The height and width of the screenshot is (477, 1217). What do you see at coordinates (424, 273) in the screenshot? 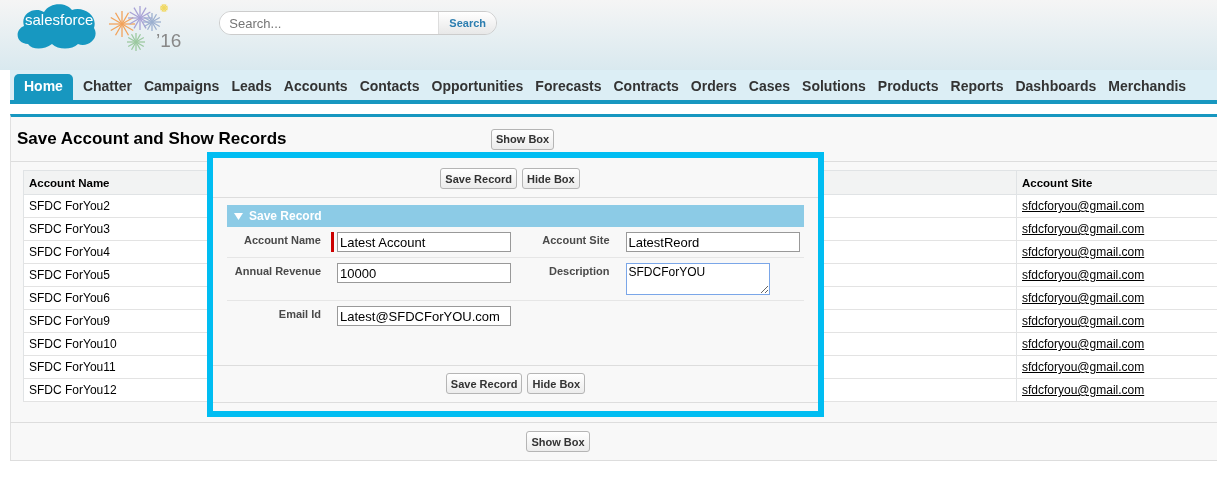
I see `input-field: 10000` at bounding box center [424, 273].